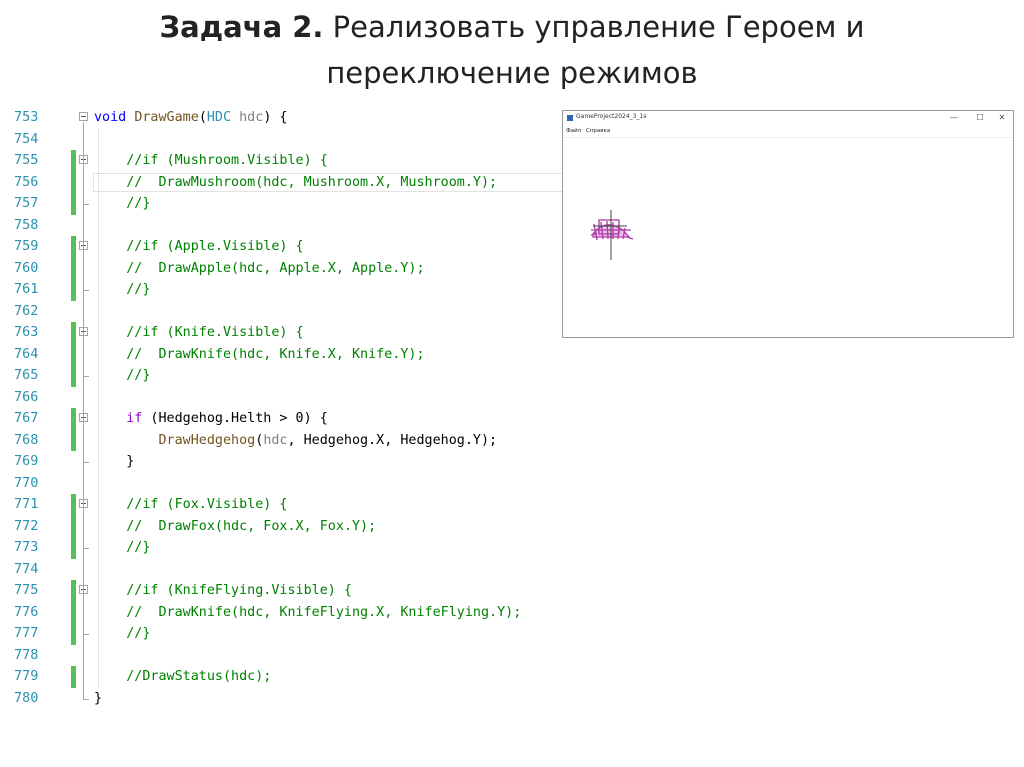  What do you see at coordinates (191, 118) in the screenshot?
I see `code-text: void DrawGame(HDC hdc) {` at bounding box center [191, 118].